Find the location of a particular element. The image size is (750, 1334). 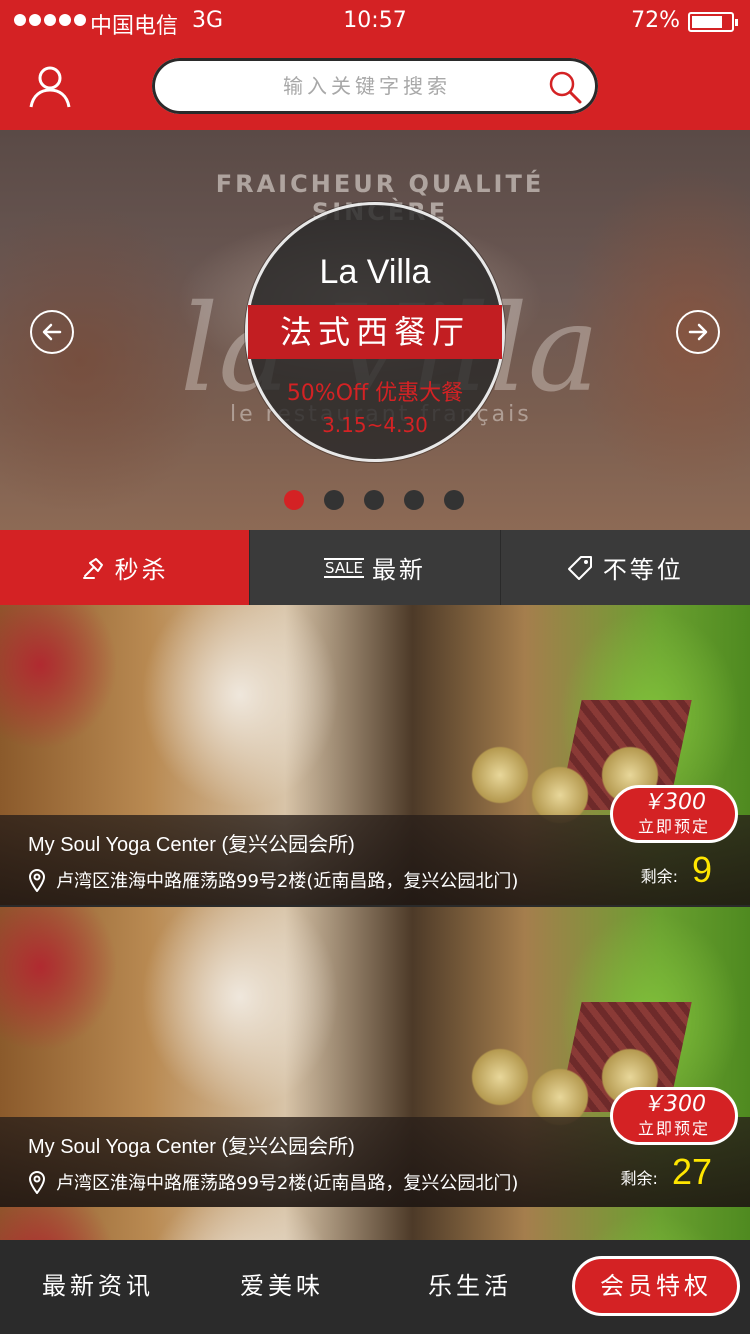

battery-percent: 72% is located at coordinates (655, 20).